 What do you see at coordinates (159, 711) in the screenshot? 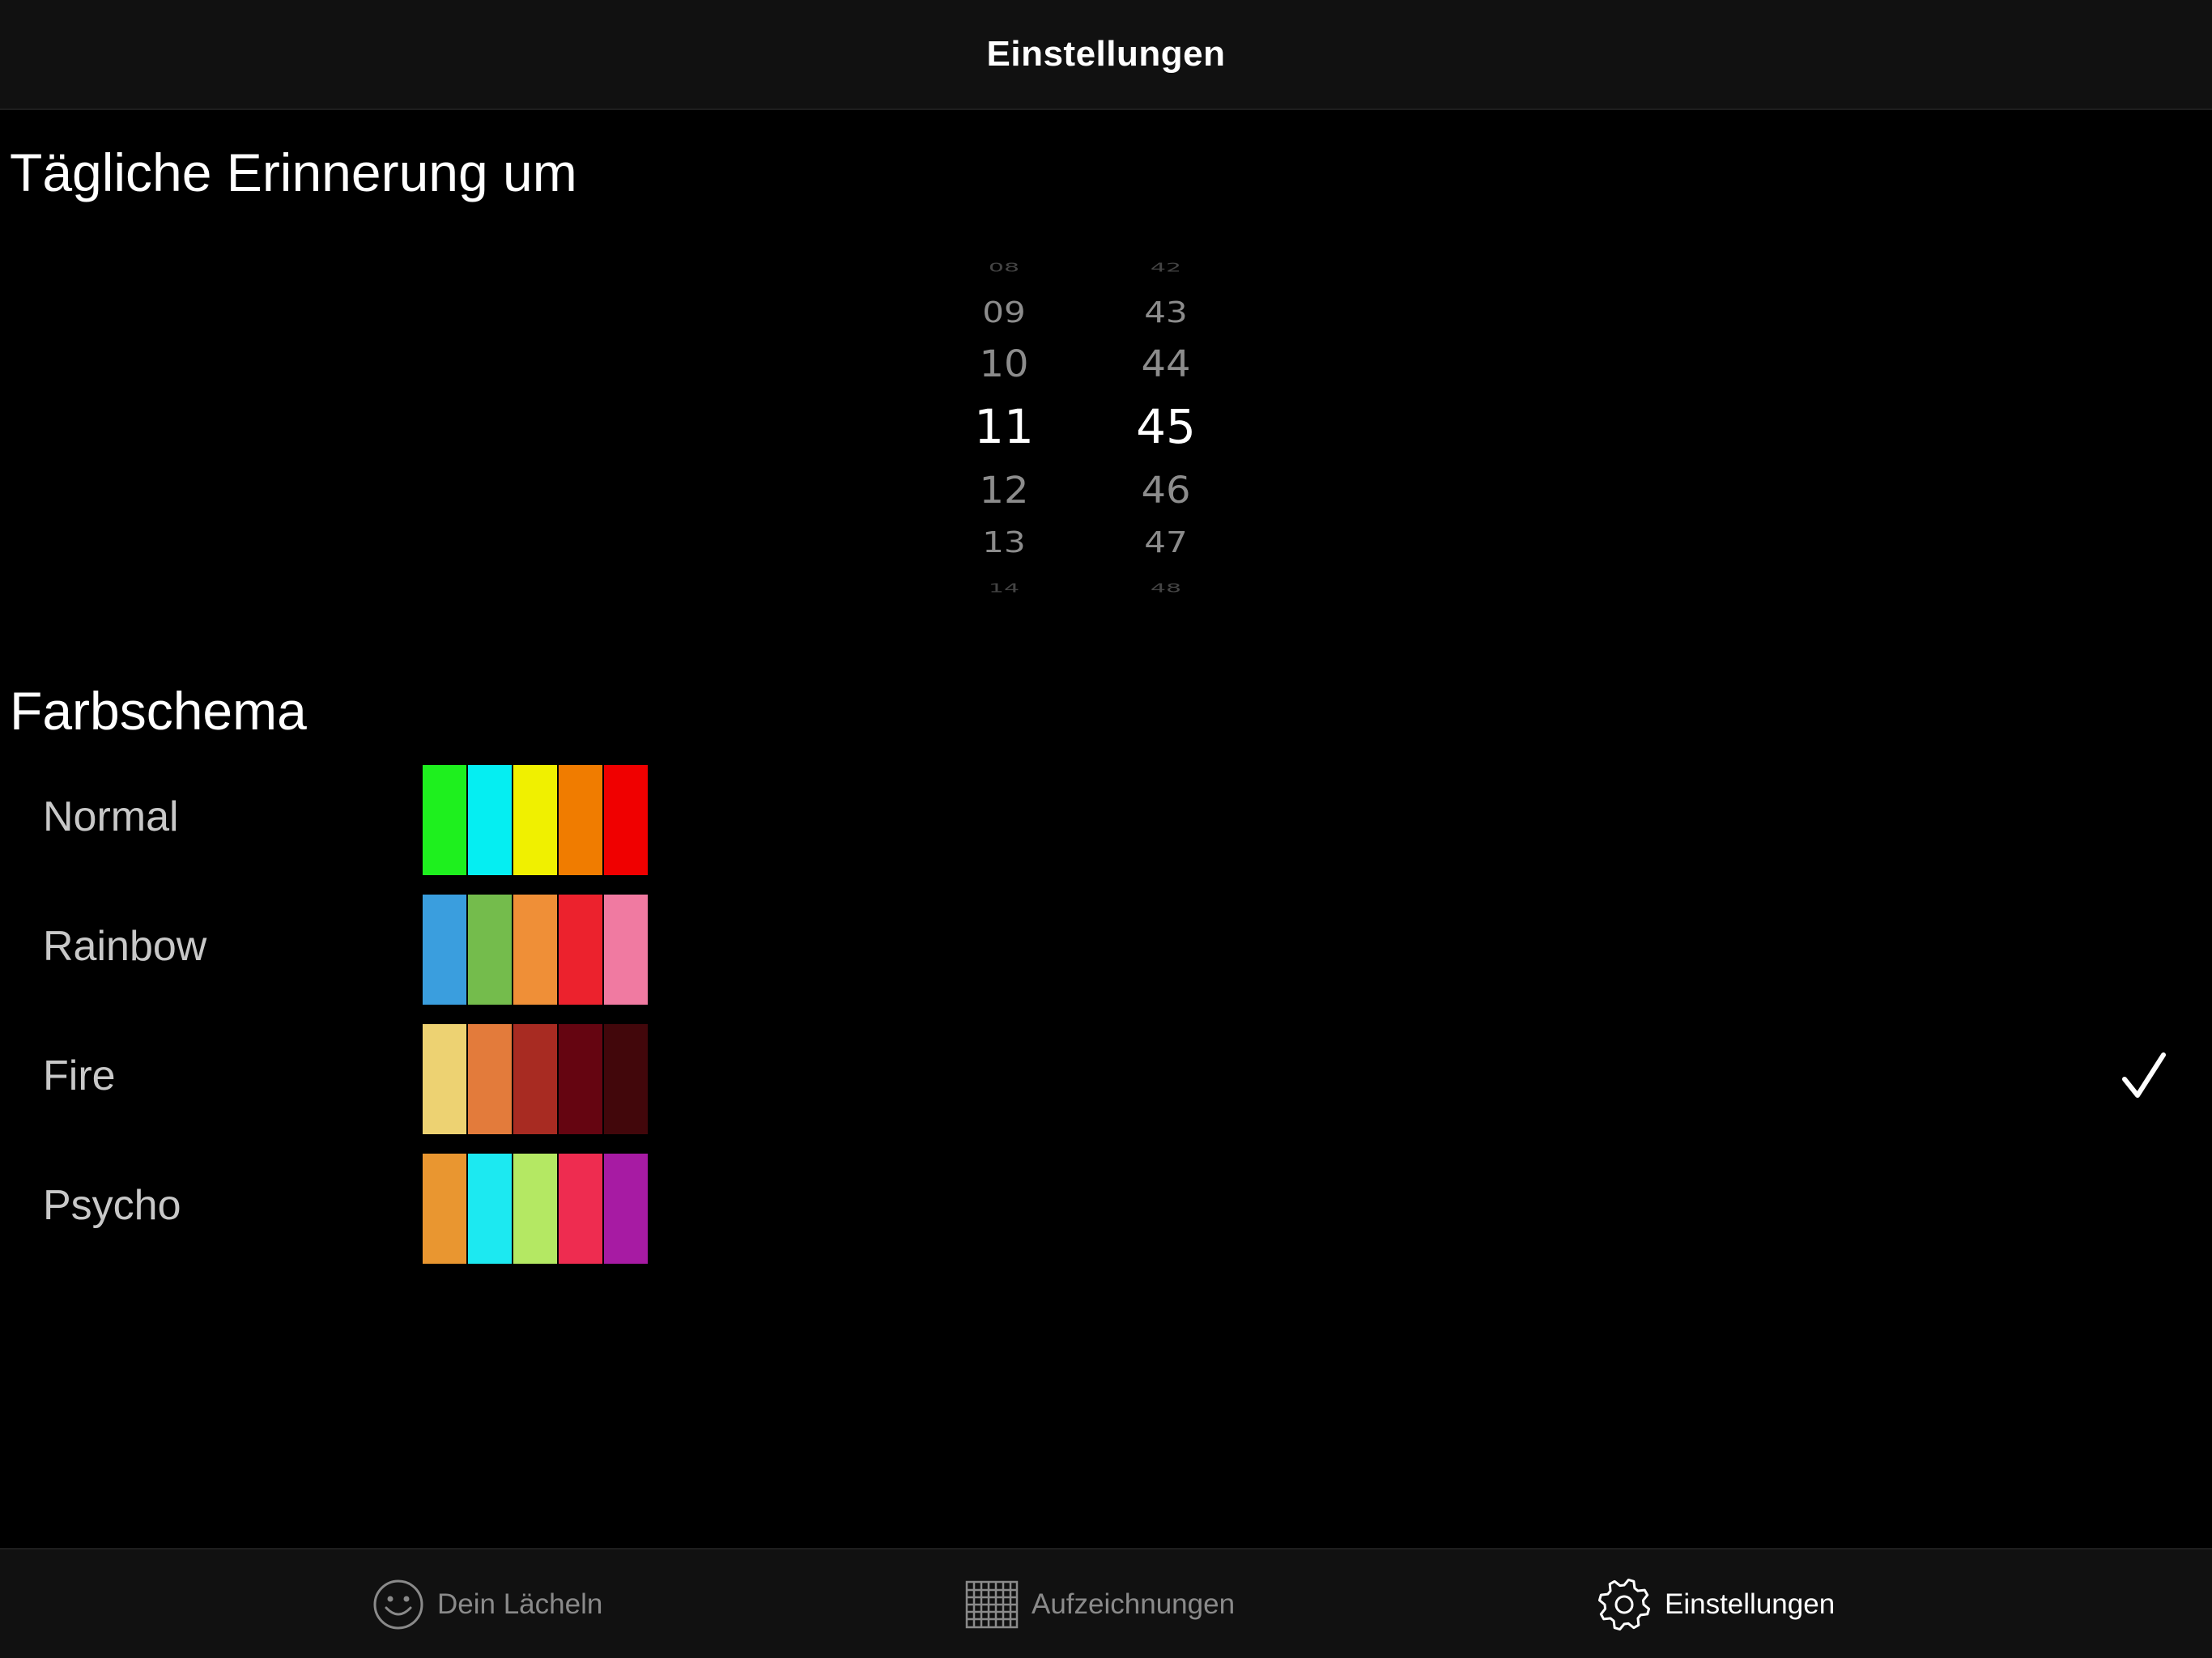
I see `color-scheme-section-title: Farbschema` at bounding box center [159, 711].